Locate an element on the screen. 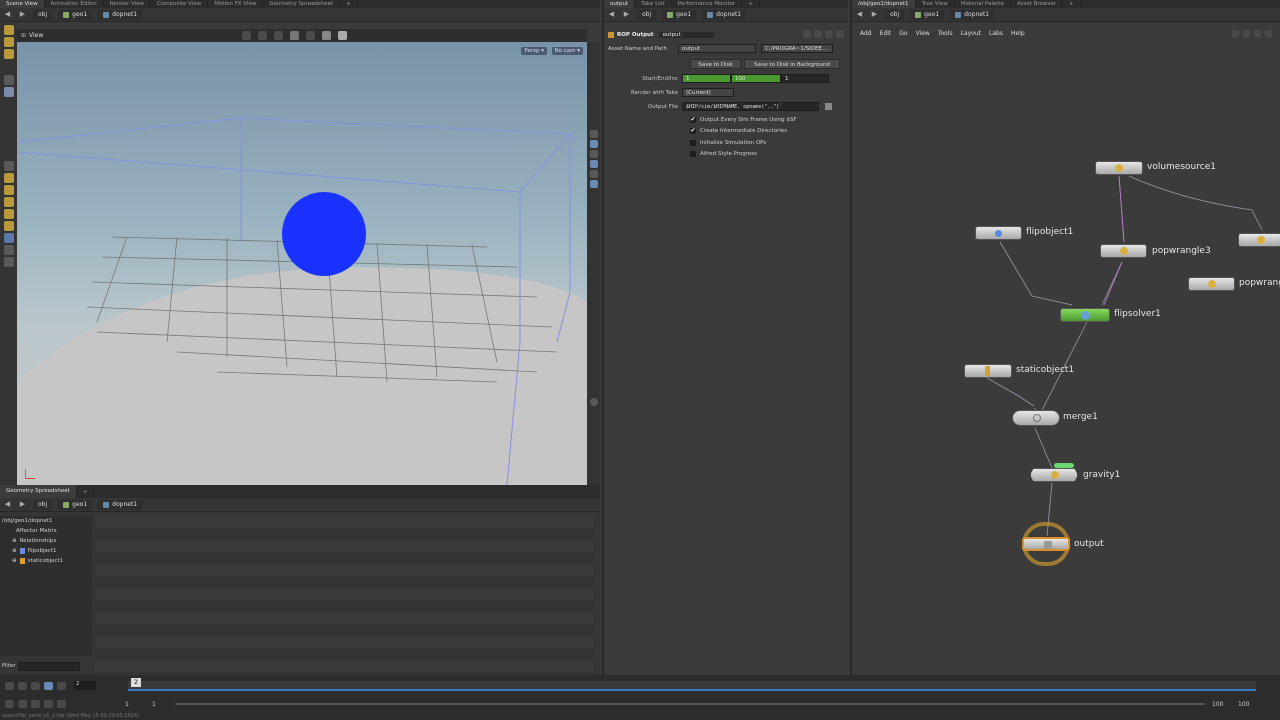  network-grid-icon is located at coordinates (1246, 33).